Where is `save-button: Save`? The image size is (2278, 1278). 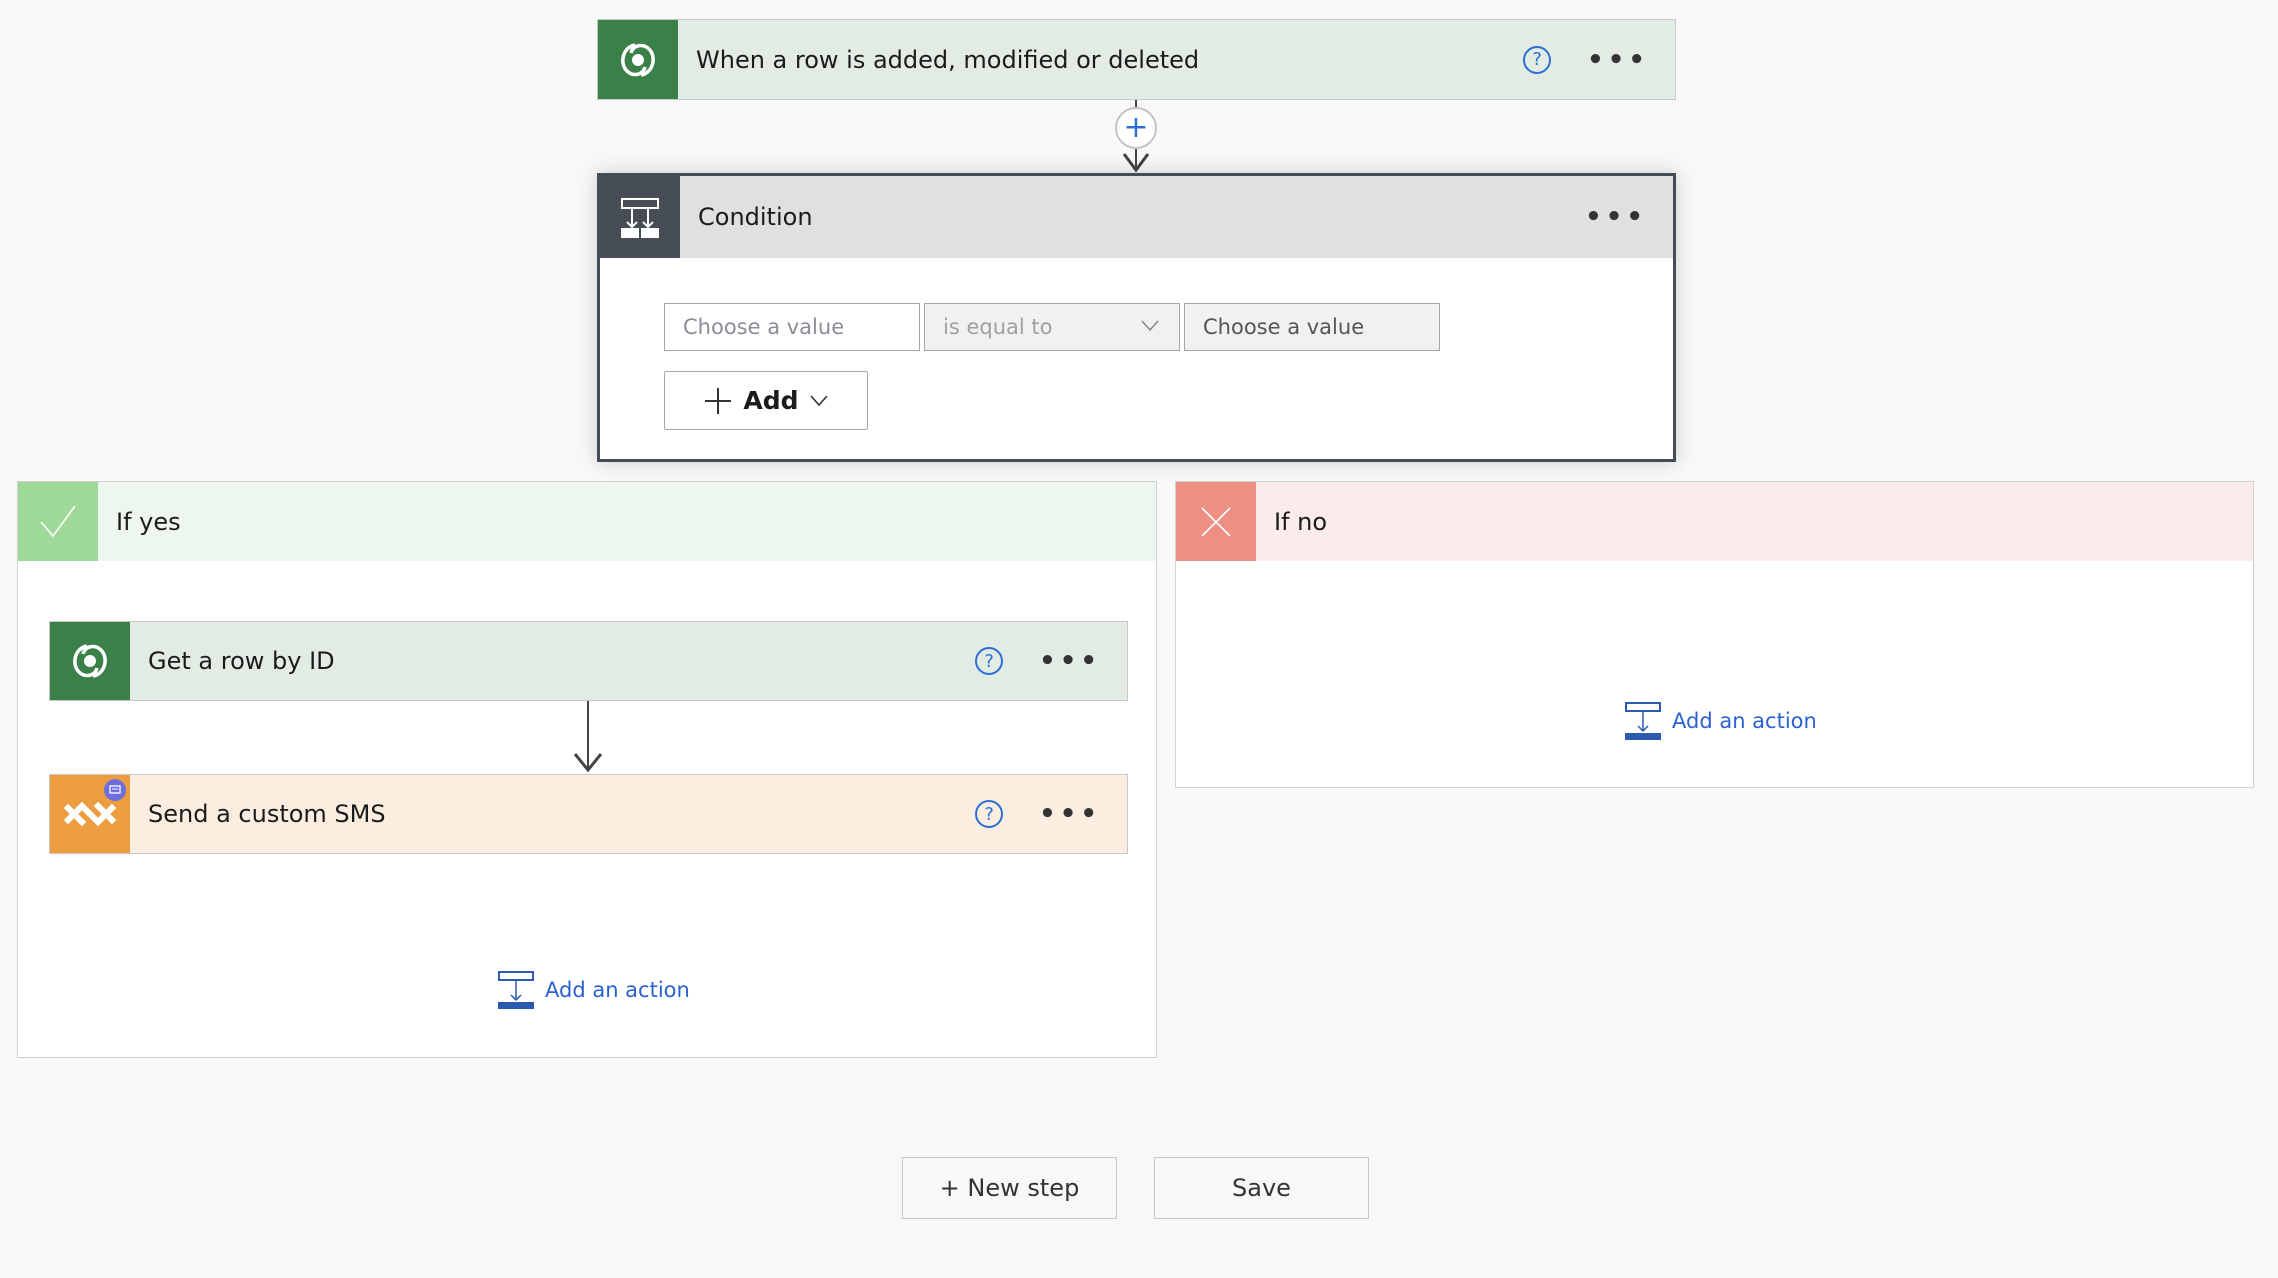
save-button: Save is located at coordinates (1261, 1188).